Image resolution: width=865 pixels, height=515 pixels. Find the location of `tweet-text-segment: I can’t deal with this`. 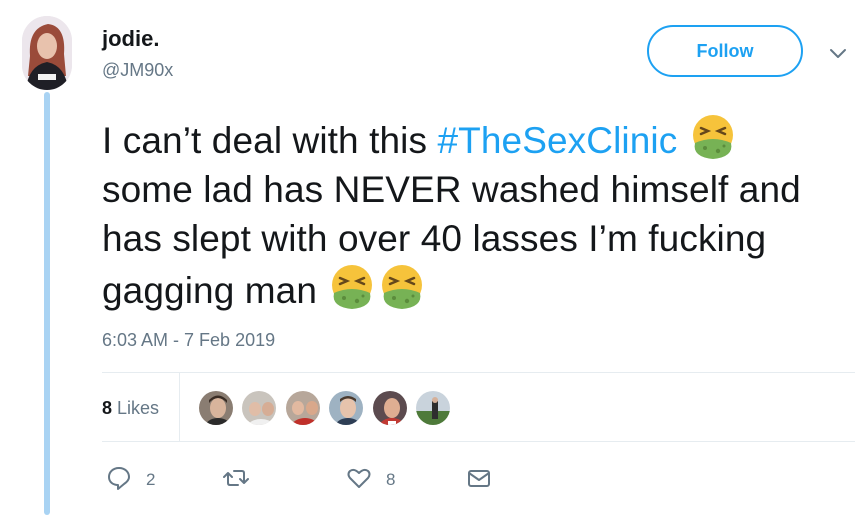

tweet-text-segment: I can’t deal with this is located at coordinates (270, 140).